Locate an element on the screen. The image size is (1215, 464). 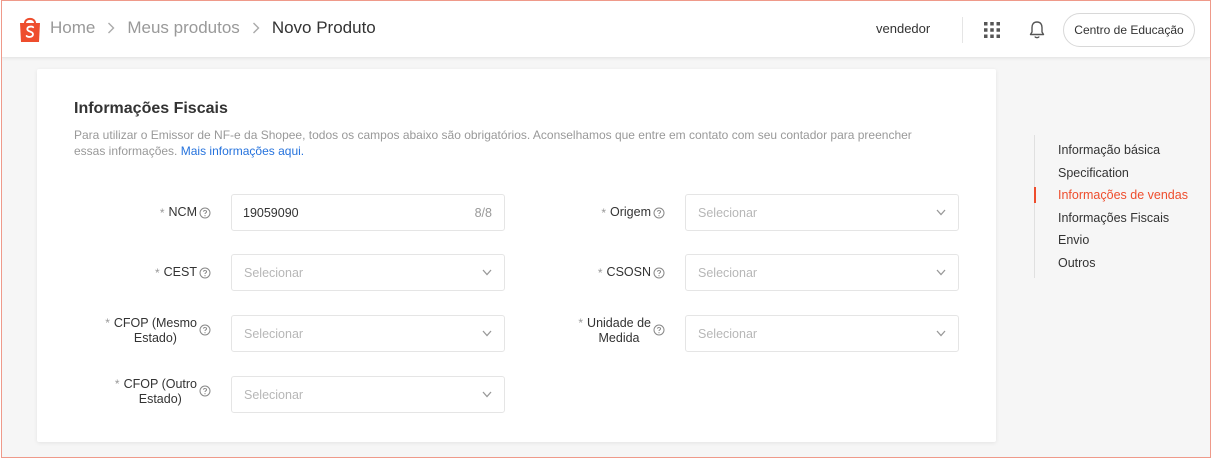
cfop-outro-label: * CFOP (Outro Estado) is located at coordinates (124, 395).